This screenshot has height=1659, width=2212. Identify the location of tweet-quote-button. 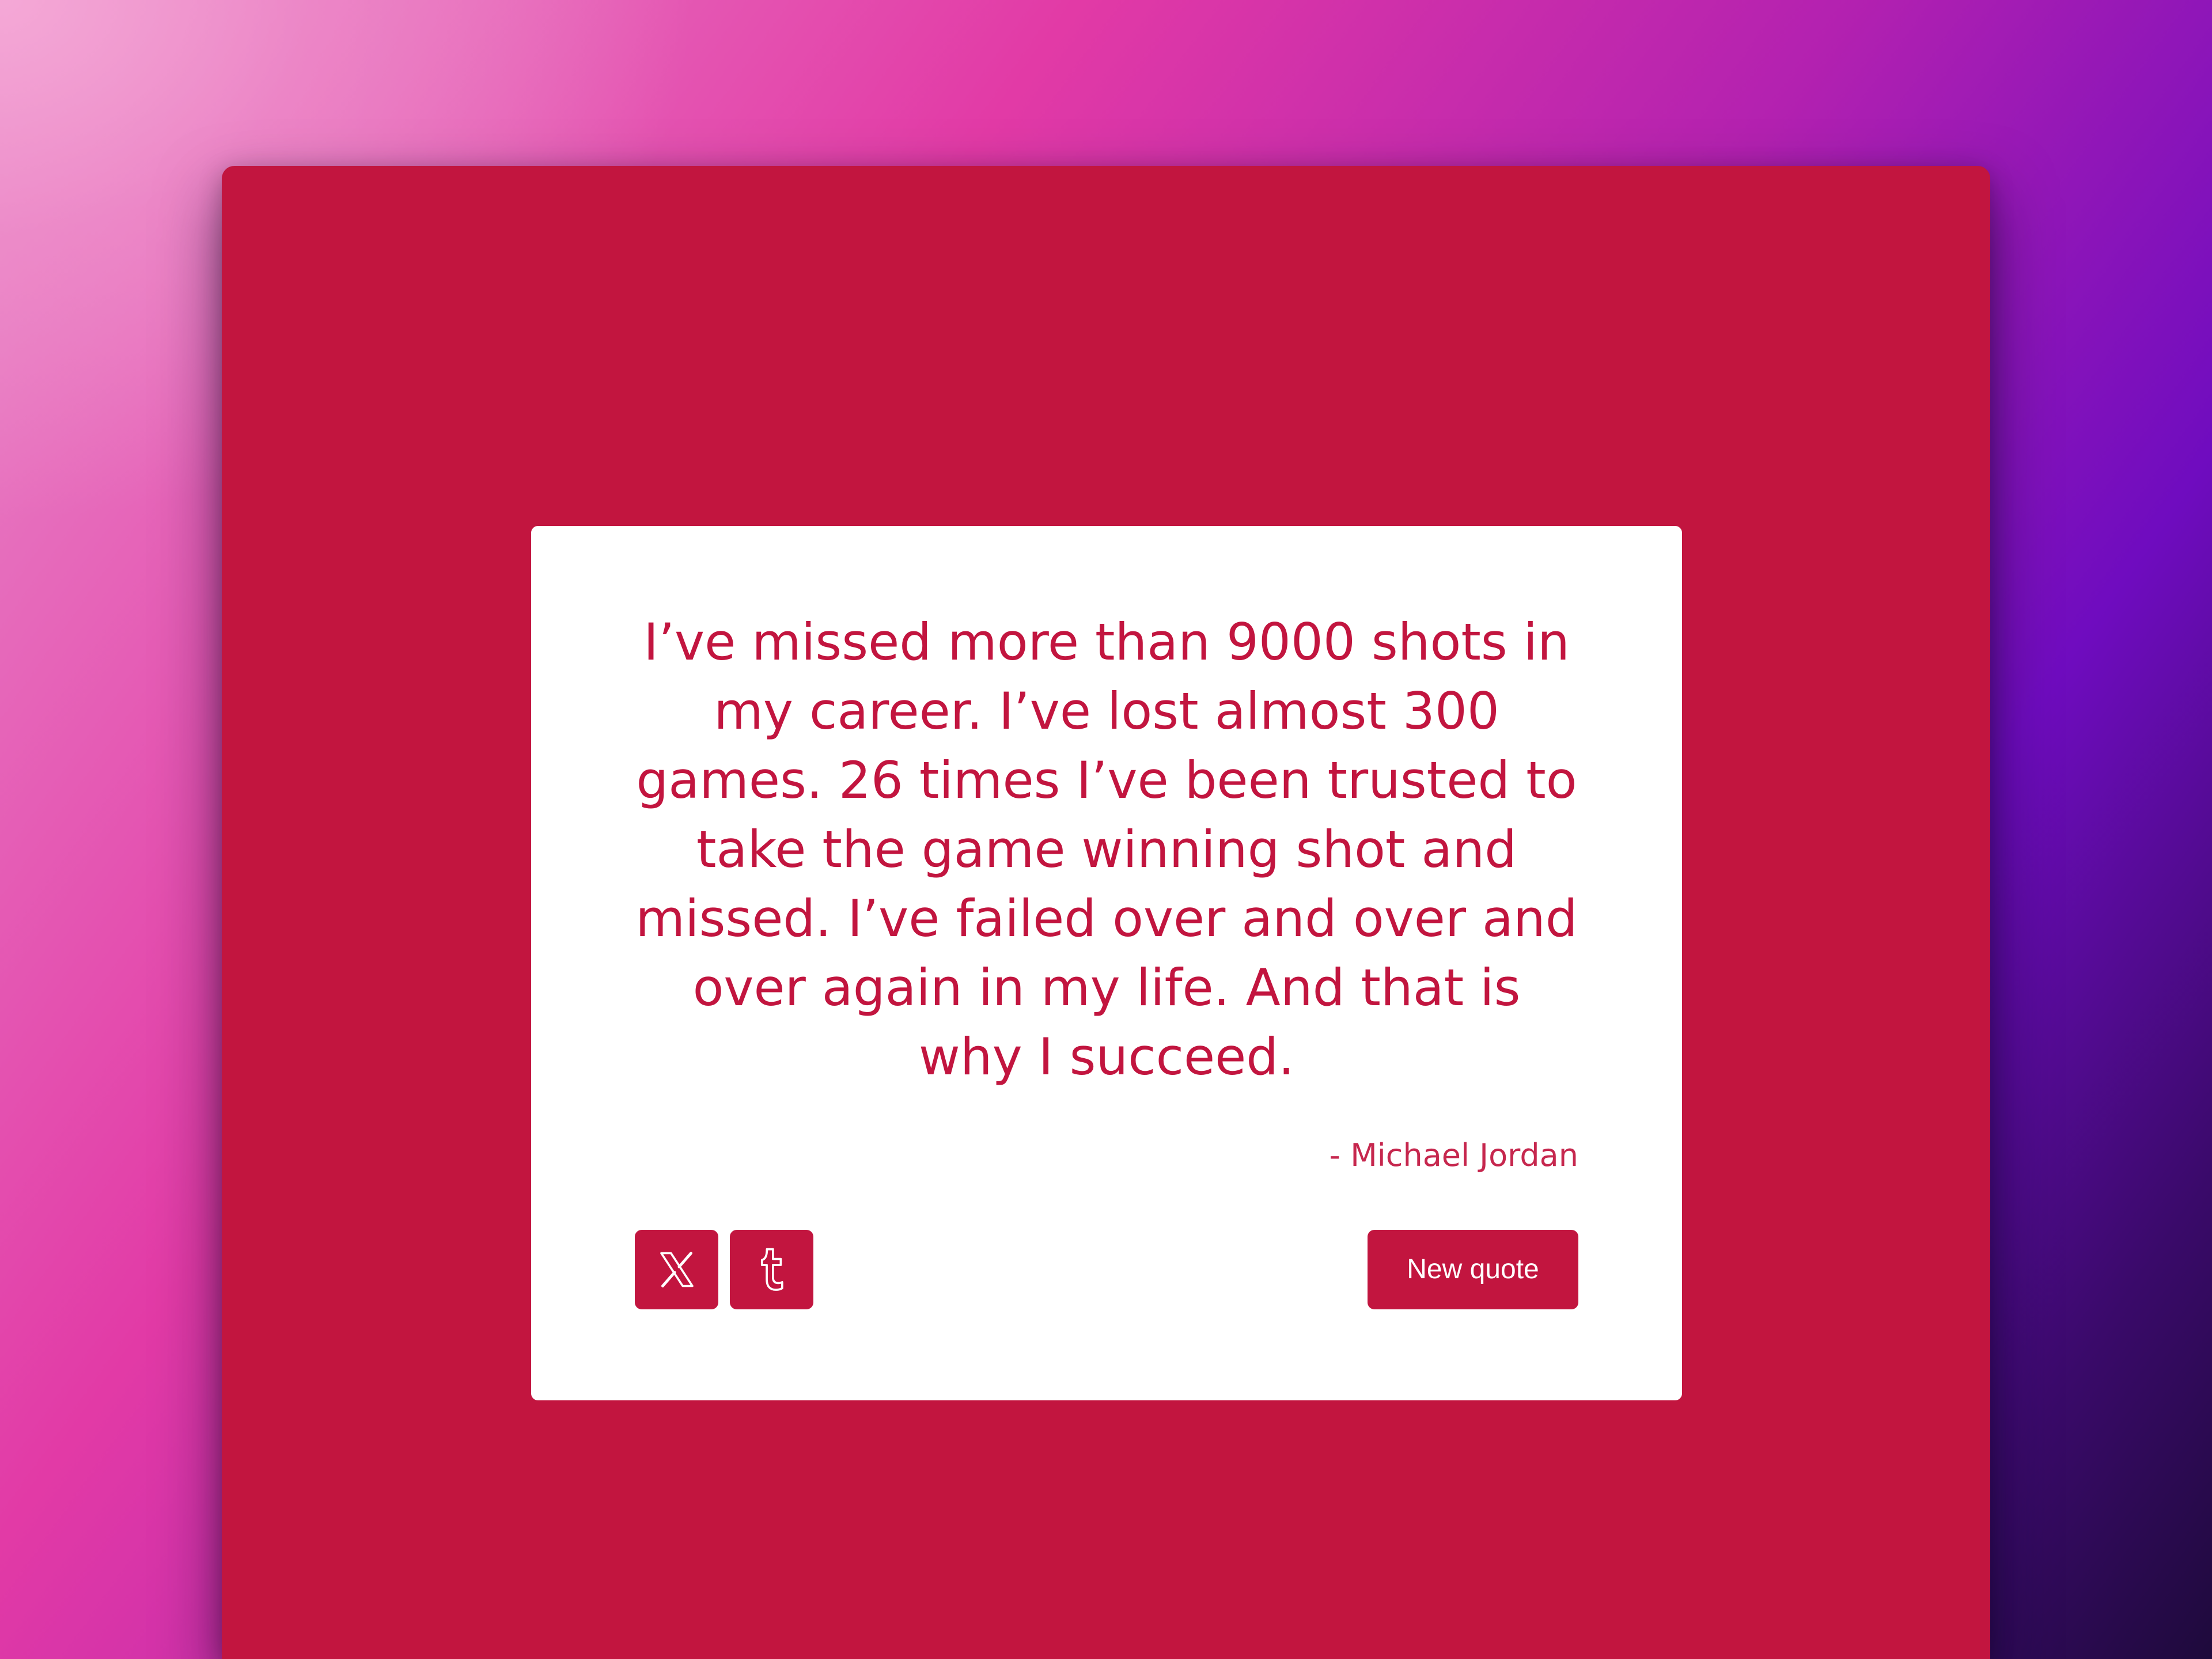
(676, 1269).